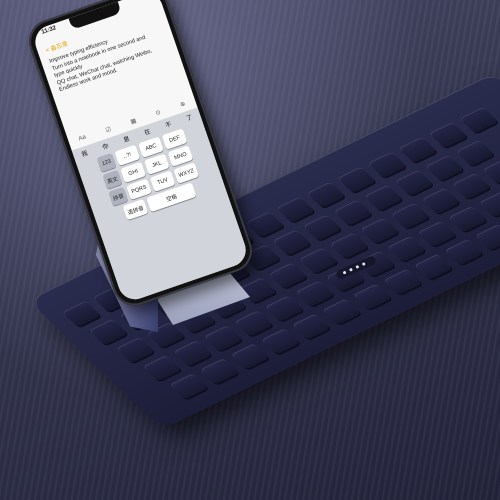 The image size is (500, 500). What do you see at coordinates (126, 138) in the screenshot?
I see `candidate-word: 是` at bounding box center [126, 138].